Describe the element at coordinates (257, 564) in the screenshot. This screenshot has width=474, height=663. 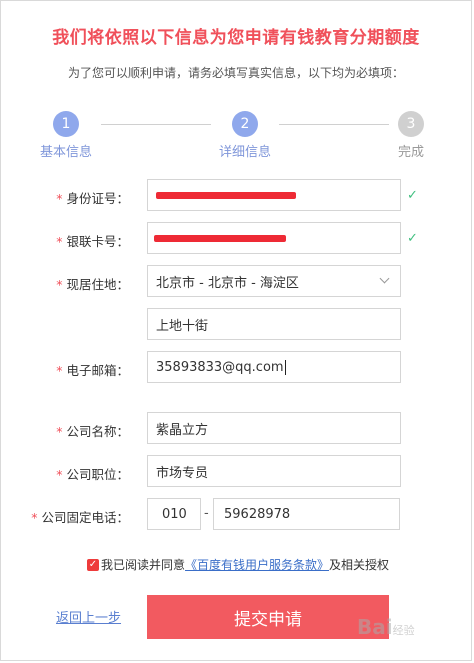
I see `service-terms-link: 《百度有钱用户服务条款》` at that location.